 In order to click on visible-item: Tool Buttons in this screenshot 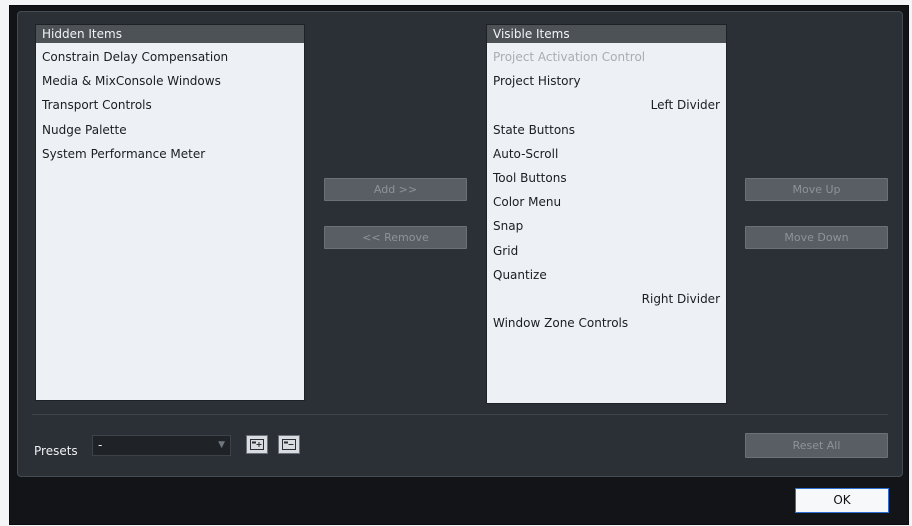, I will do `click(606, 178)`.